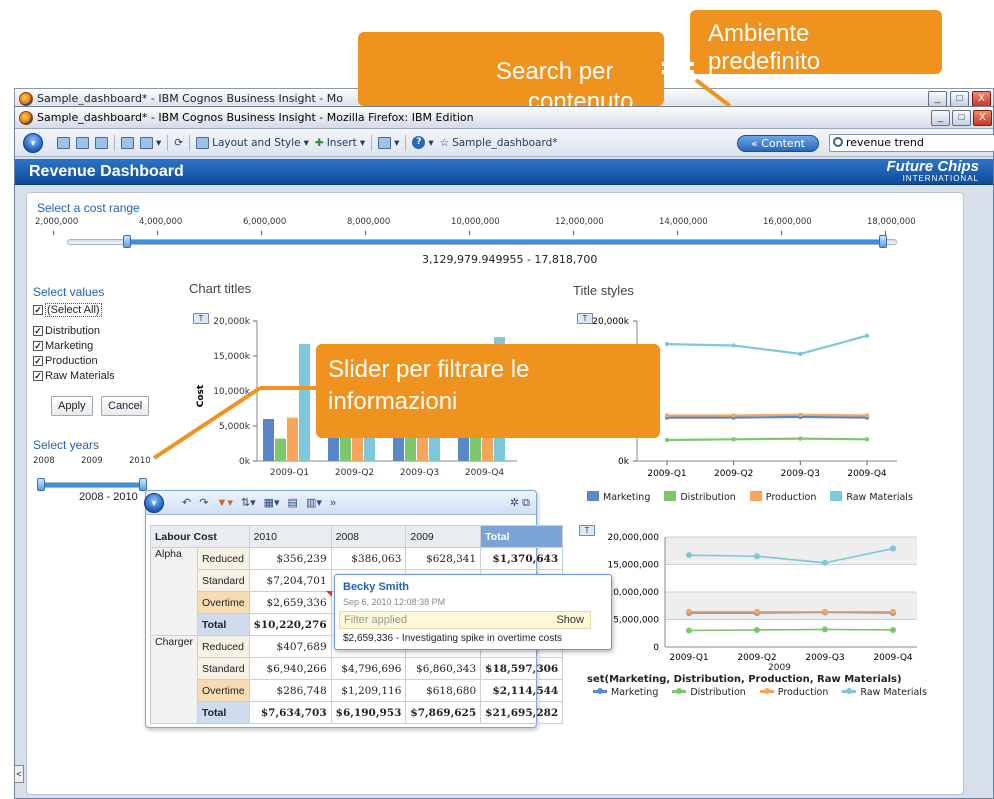 The height and width of the screenshot is (799, 994). What do you see at coordinates (911, 143) in the screenshot?
I see `search-input: revenue trend` at bounding box center [911, 143].